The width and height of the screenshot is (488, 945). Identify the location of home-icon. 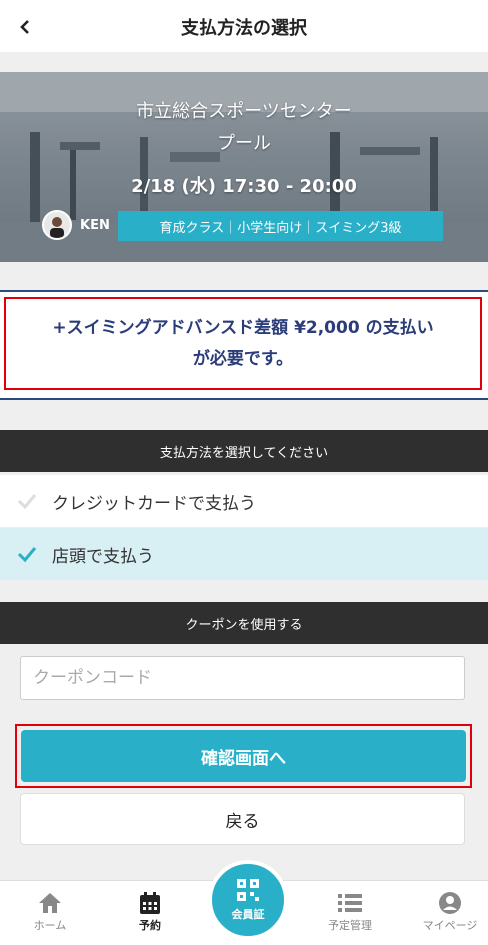
(50, 903).